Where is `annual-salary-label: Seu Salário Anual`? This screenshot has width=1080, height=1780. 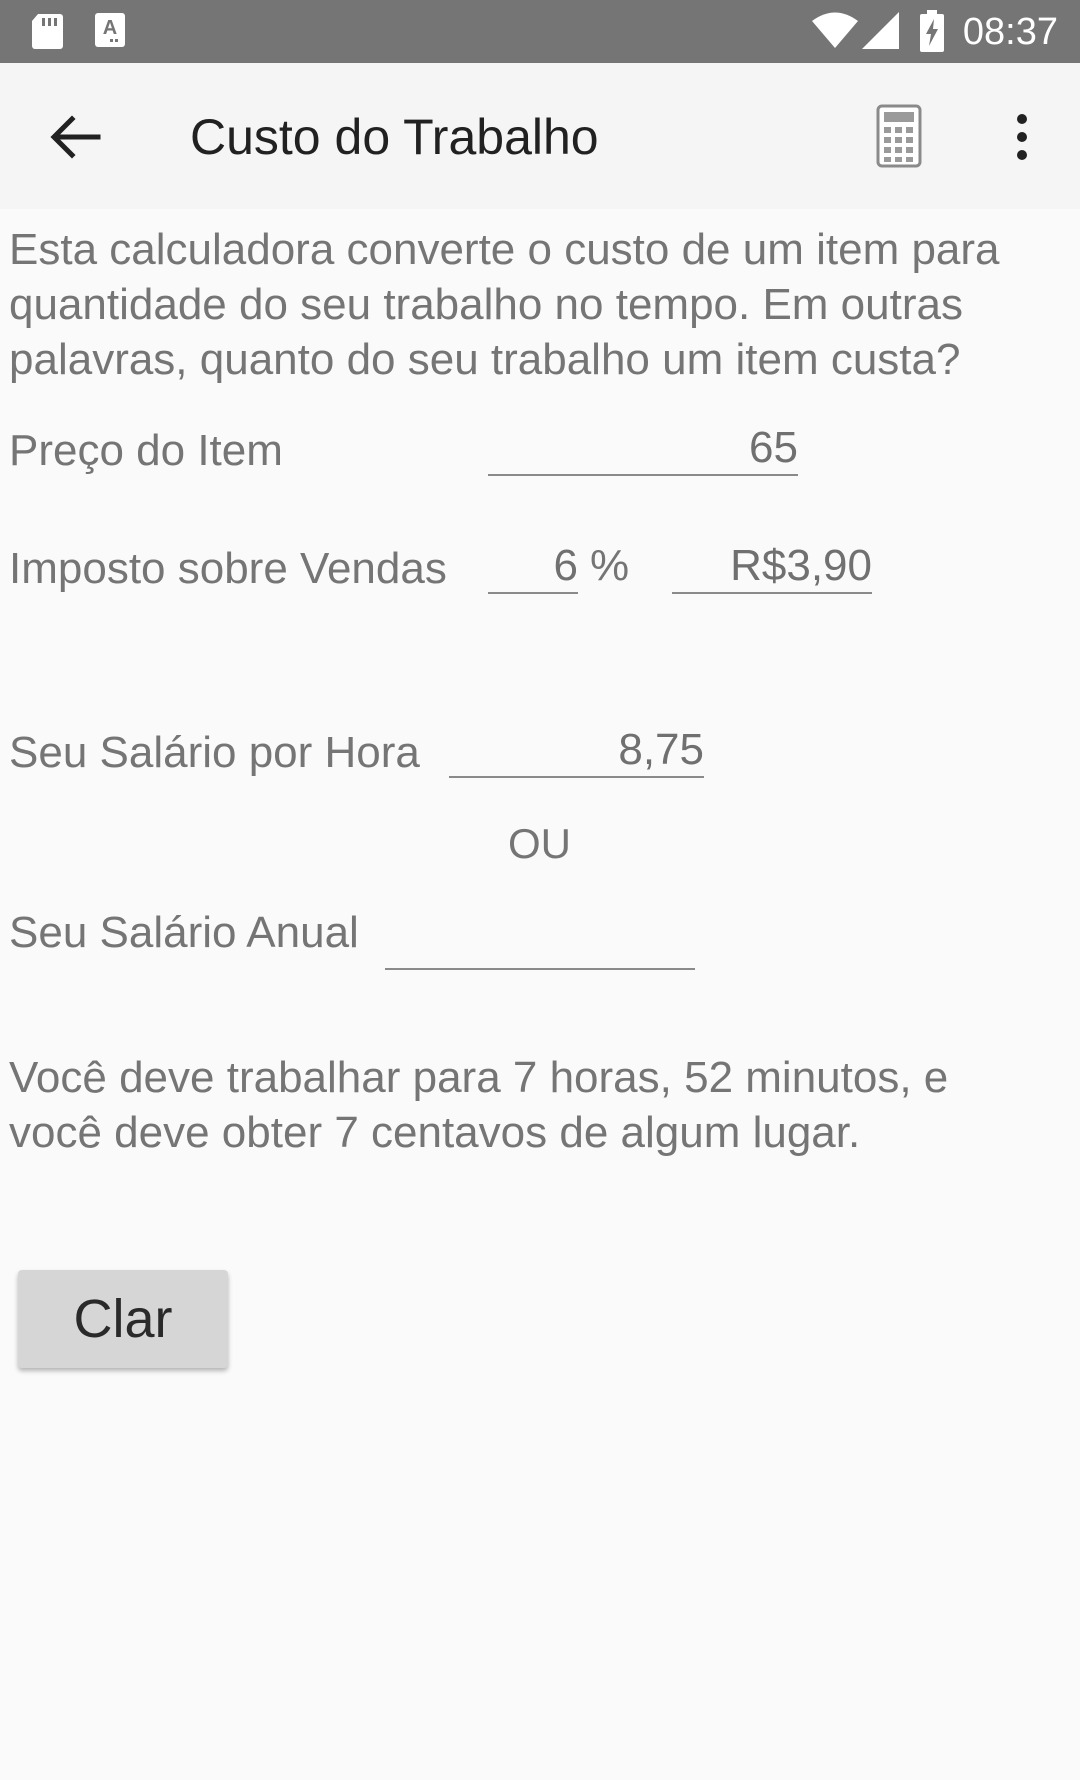
annual-salary-label: Seu Salário Anual is located at coordinates (184, 932).